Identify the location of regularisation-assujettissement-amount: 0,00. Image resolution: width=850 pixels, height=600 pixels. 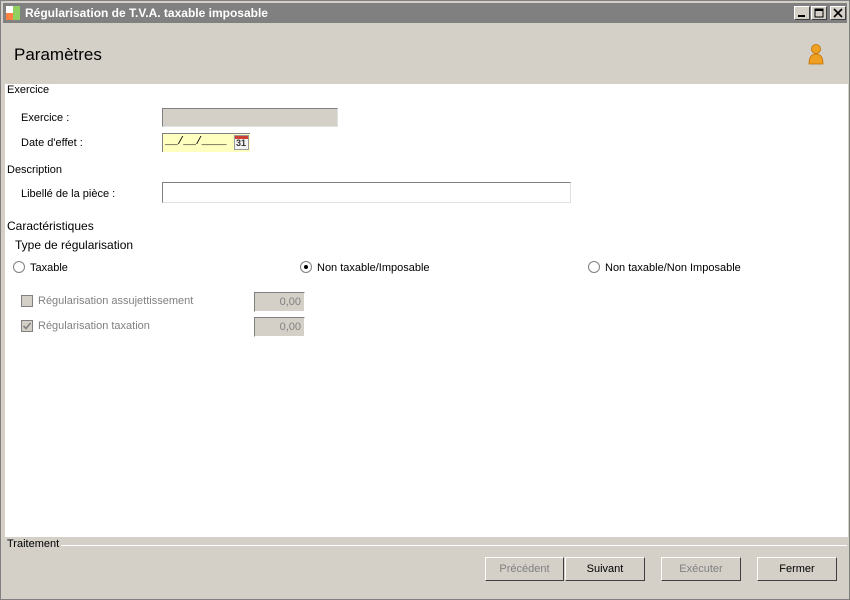
(279, 302).